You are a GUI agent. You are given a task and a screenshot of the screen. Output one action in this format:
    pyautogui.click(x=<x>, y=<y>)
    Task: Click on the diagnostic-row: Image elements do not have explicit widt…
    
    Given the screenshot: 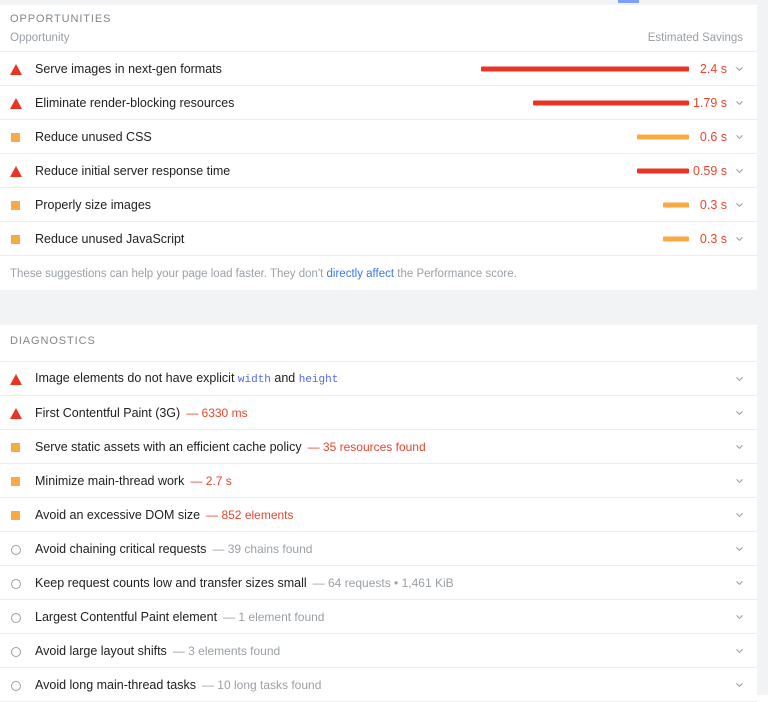 What is the action you would take?
    pyautogui.click(x=378, y=379)
    